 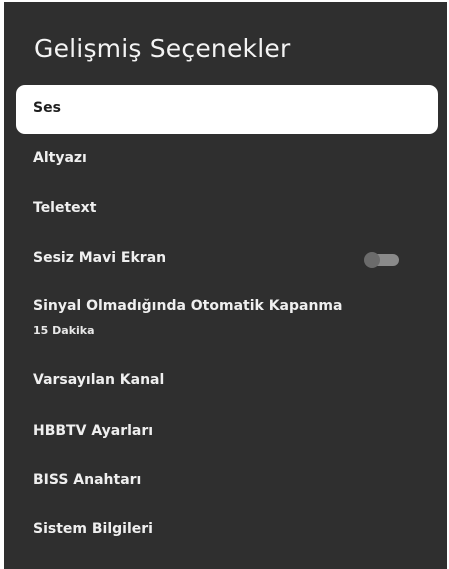 What do you see at coordinates (162, 48) in the screenshot?
I see `page-title: Gelişmiş Seçenekler` at bounding box center [162, 48].